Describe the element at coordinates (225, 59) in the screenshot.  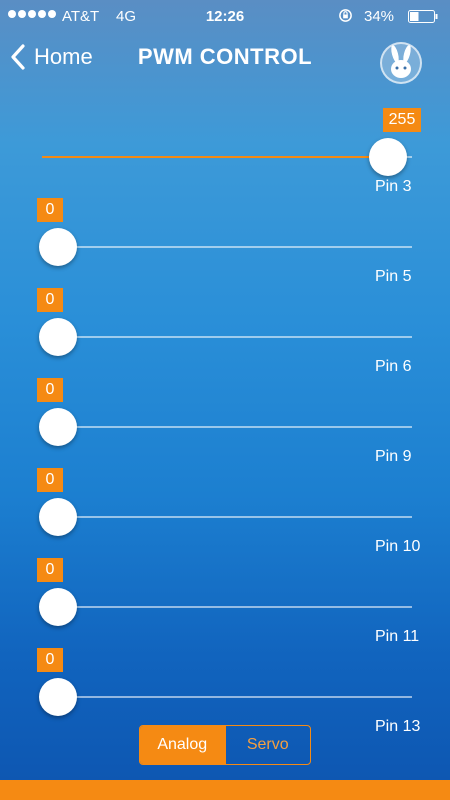
I see `navigation-bar: Home PWM CONTROL` at that location.